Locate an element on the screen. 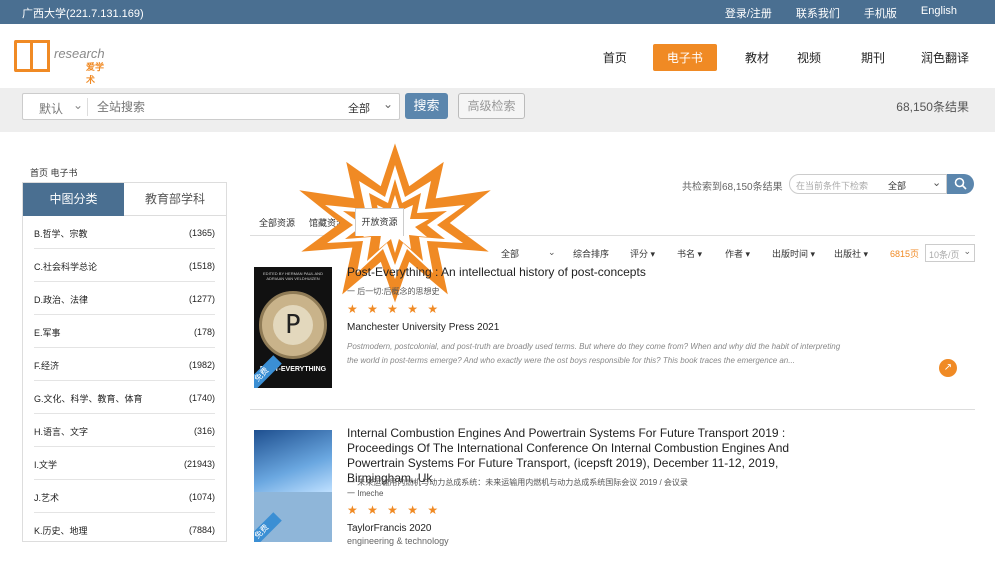 This screenshot has height=575, width=995. search-button: 搜索 is located at coordinates (426, 106).